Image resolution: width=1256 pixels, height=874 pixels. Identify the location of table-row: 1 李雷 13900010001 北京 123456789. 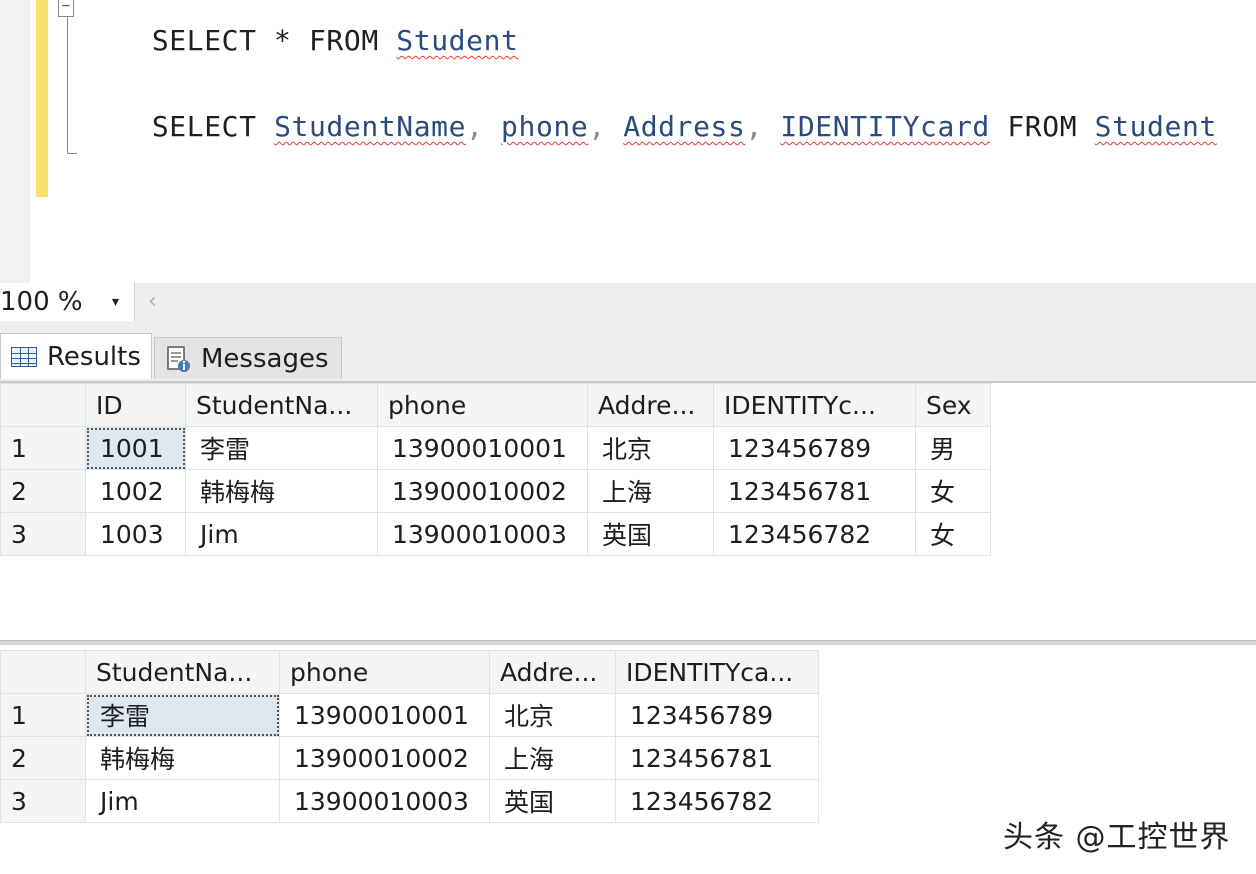
(409, 715).